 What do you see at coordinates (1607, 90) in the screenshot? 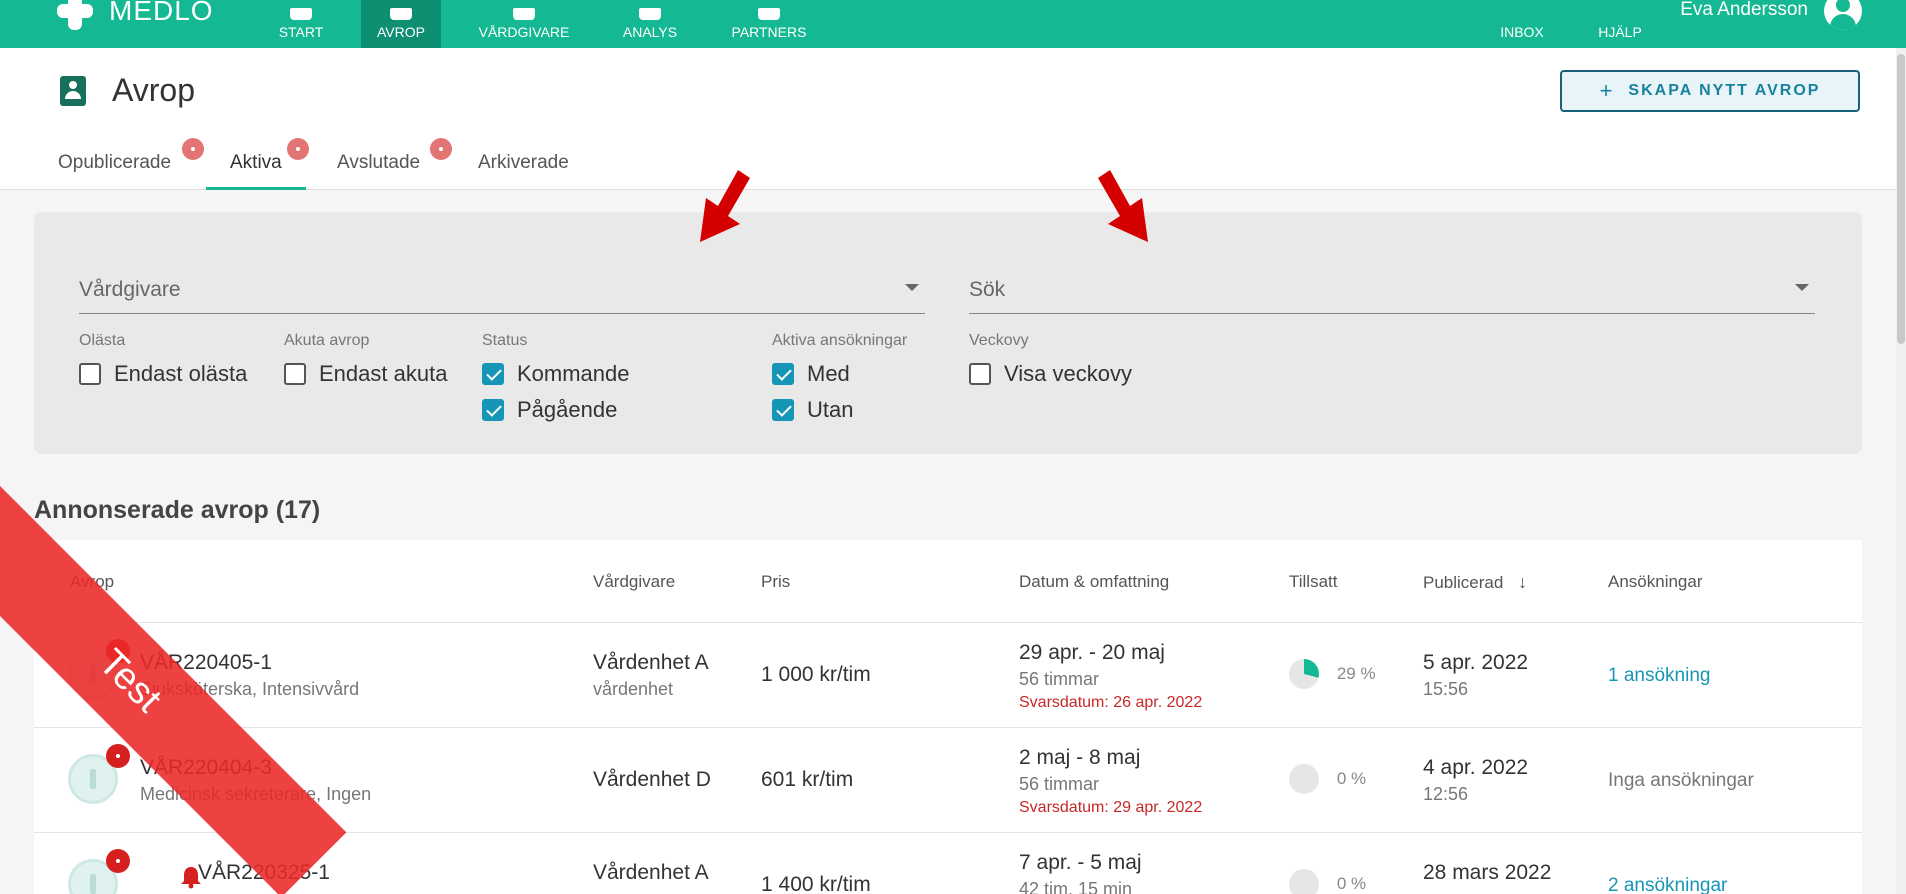
I see `plus-icon: +` at bounding box center [1607, 90].